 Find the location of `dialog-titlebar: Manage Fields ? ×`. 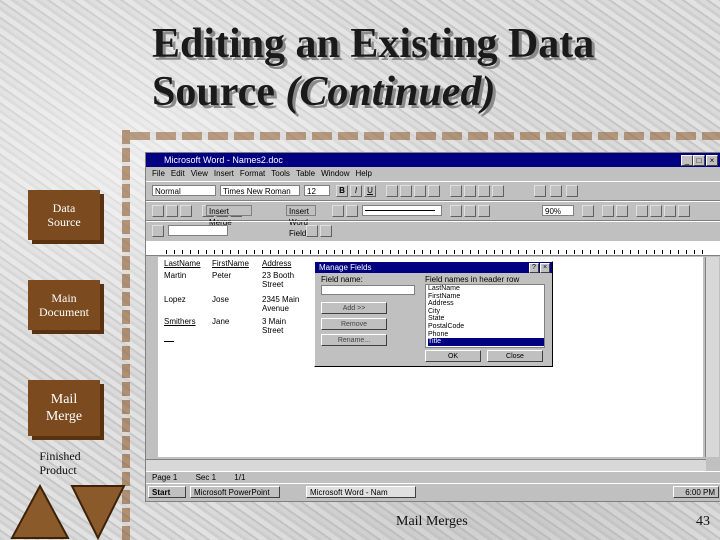

dialog-titlebar: Manage Fields ? × is located at coordinates (433, 267).